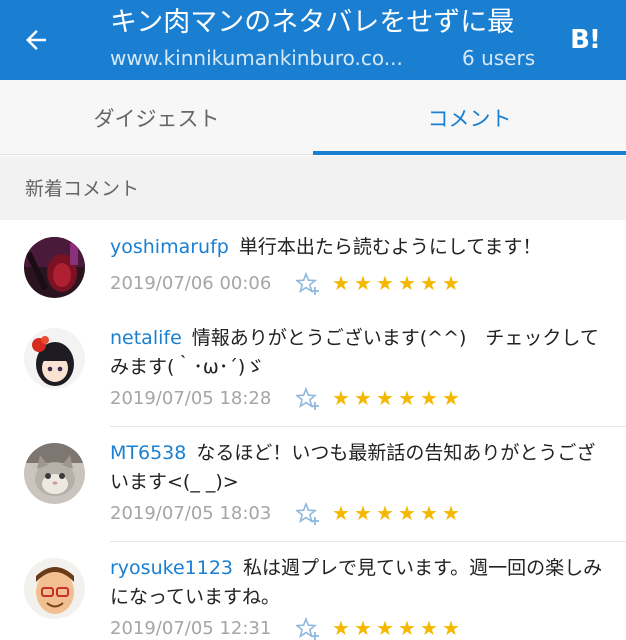 The image size is (626, 640). I want to click on back-button, so click(36, 40).